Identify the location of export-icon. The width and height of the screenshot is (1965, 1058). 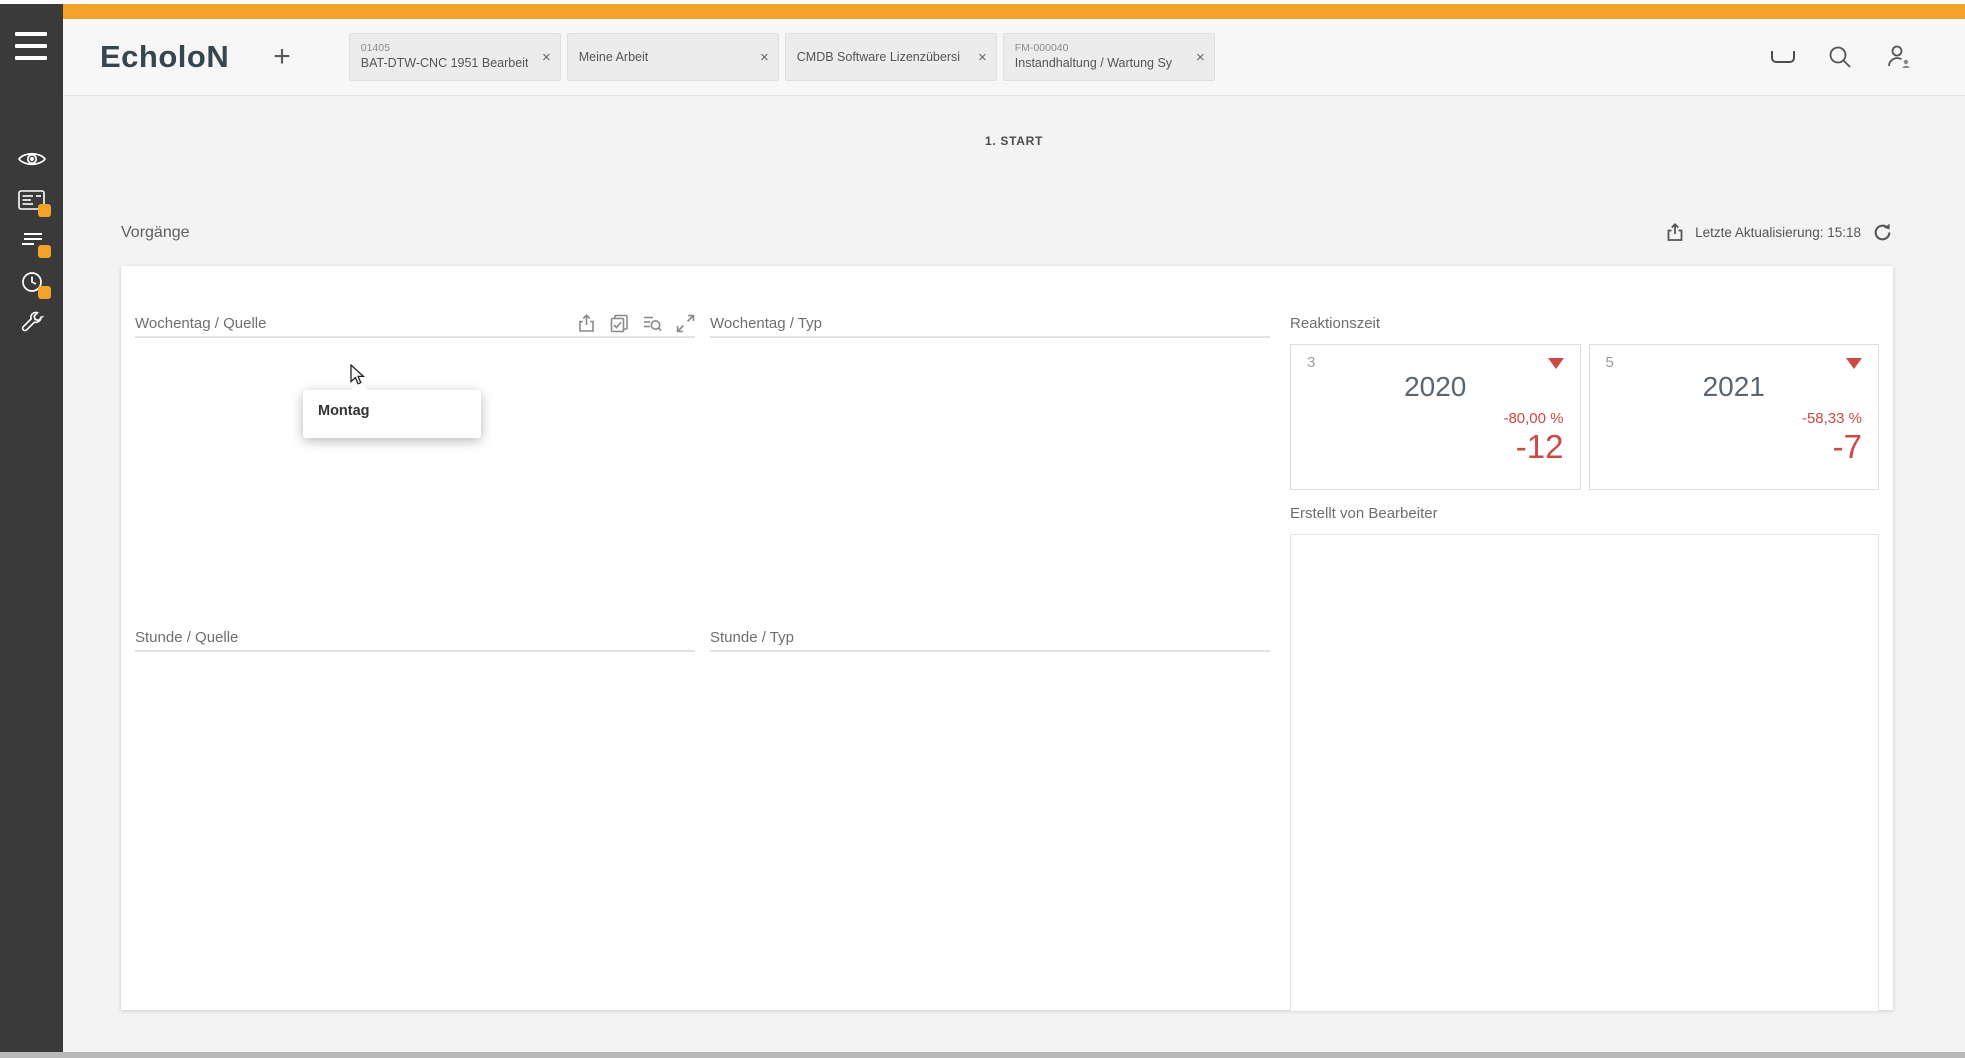
(1675, 232).